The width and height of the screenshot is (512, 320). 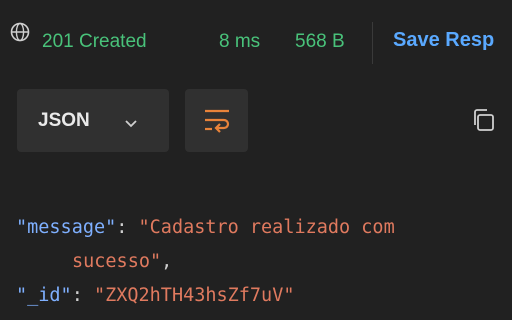 What do you see at coordinates (266, 227) in the screenshot?
I see `json-value: "Cadastro realizado com` at bounding box center [266, 227].